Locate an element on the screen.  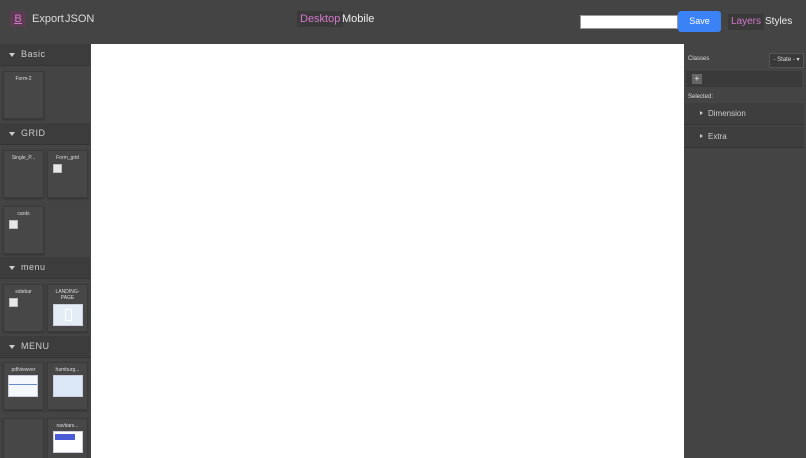
save-button: Save is located at coordinates (699, 21).